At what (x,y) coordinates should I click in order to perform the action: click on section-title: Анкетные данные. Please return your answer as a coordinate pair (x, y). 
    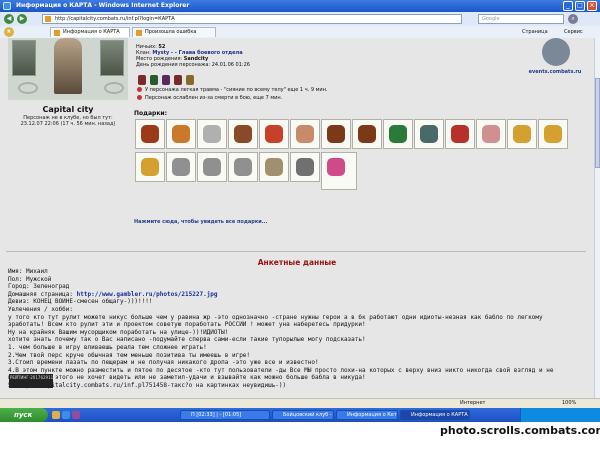
    Looking at the image, I should click on (297, 262).